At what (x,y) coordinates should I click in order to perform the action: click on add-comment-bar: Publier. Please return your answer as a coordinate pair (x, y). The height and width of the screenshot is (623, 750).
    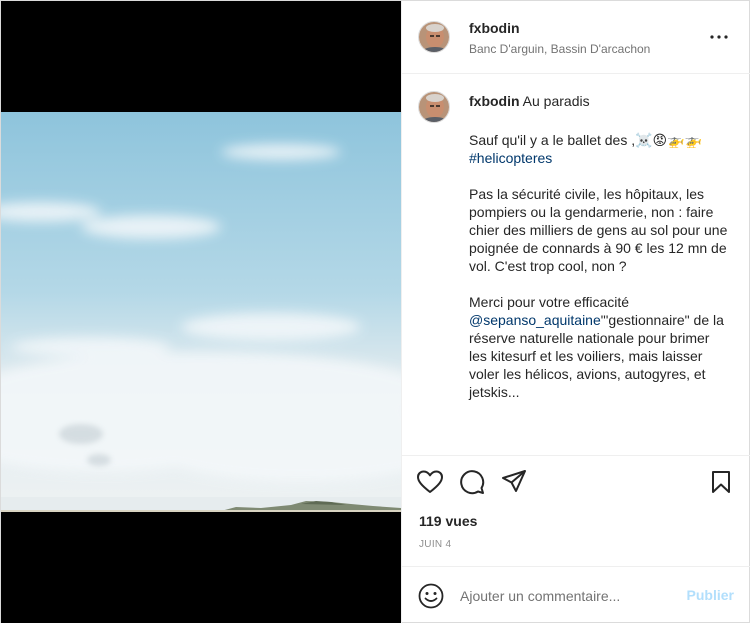
    Looking at the image, I should click on (576, 594).